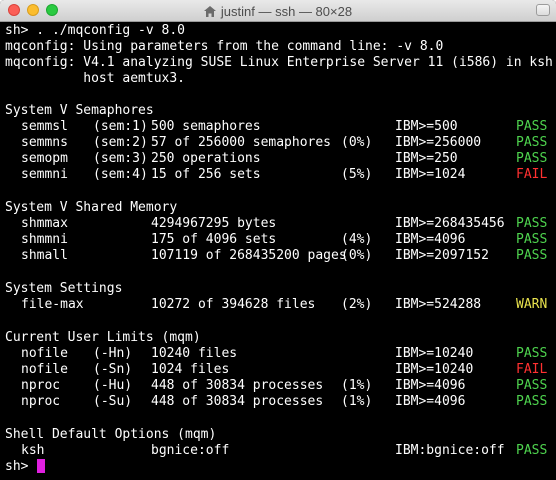 The width and height of the screenshot is (556, 480). What do you see at coordinates (44, 223) in the screenshot?
I see `check-name: shmmax` at bounding box center [44, 223].